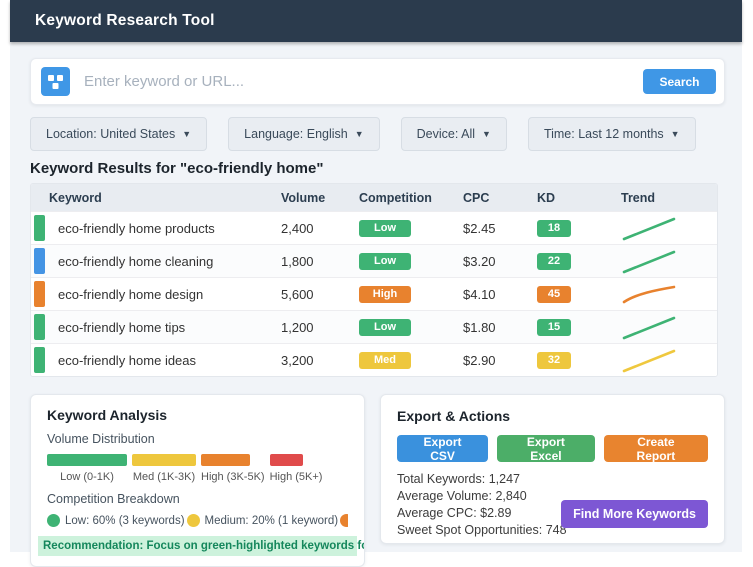 The width and height of the screenshot is (753, 567). Describe the element at coordinates (164, 468) in the screenshot. I see `volume-segment: Med (1K-3K)` at that location.